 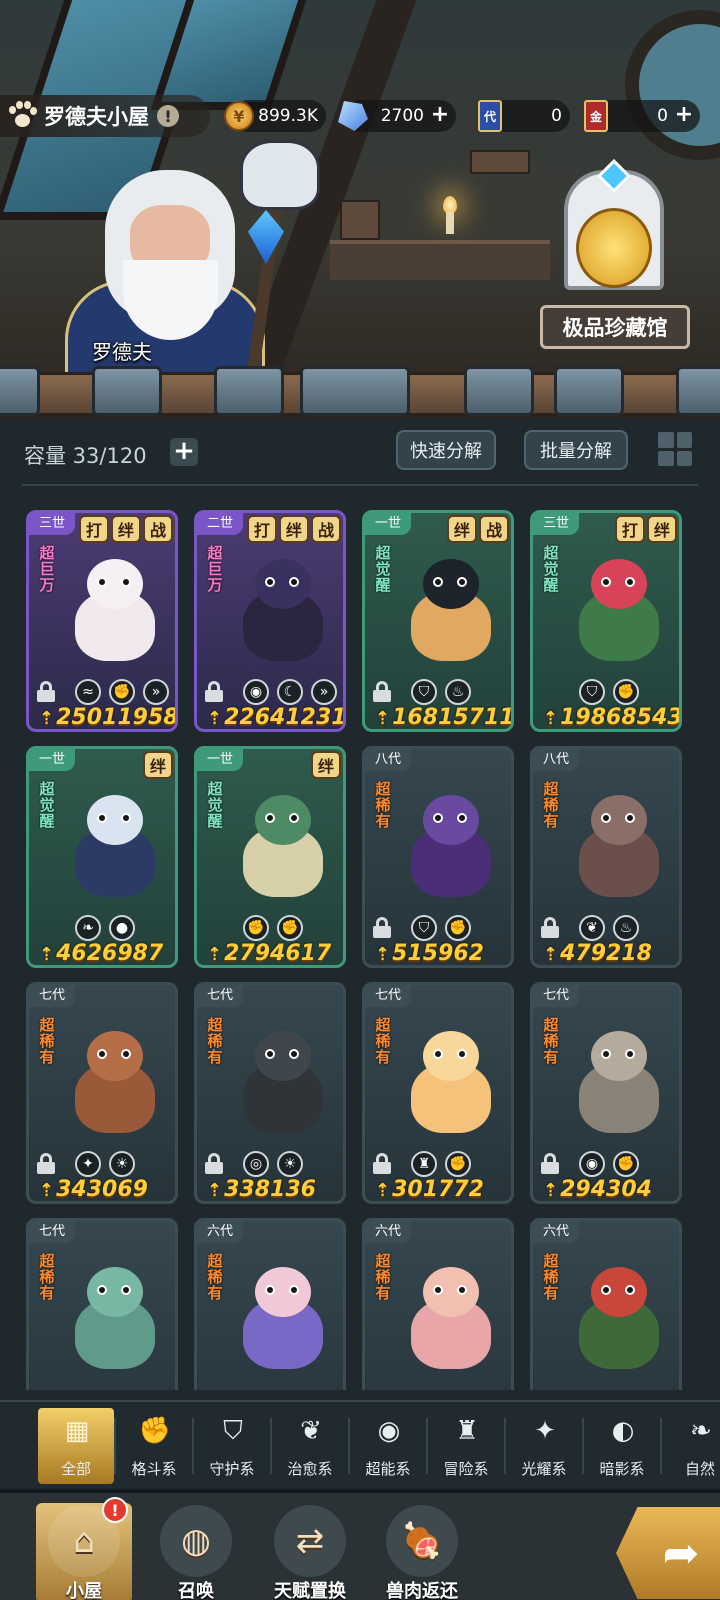 I want to click on nav-swap: ⇄ 天赋置换, so click(x=310, y=1551).